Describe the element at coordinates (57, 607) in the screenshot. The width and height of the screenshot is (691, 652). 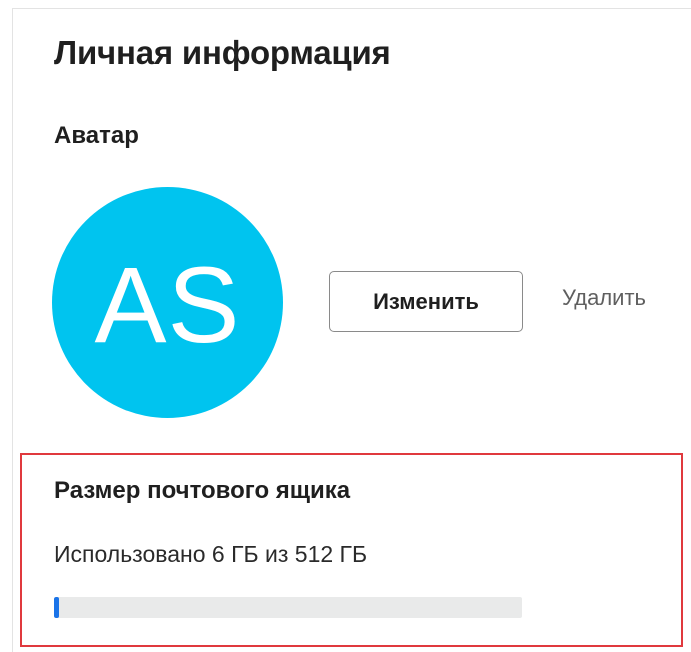
I see `mailbox-usage-bar-fill` at that location.